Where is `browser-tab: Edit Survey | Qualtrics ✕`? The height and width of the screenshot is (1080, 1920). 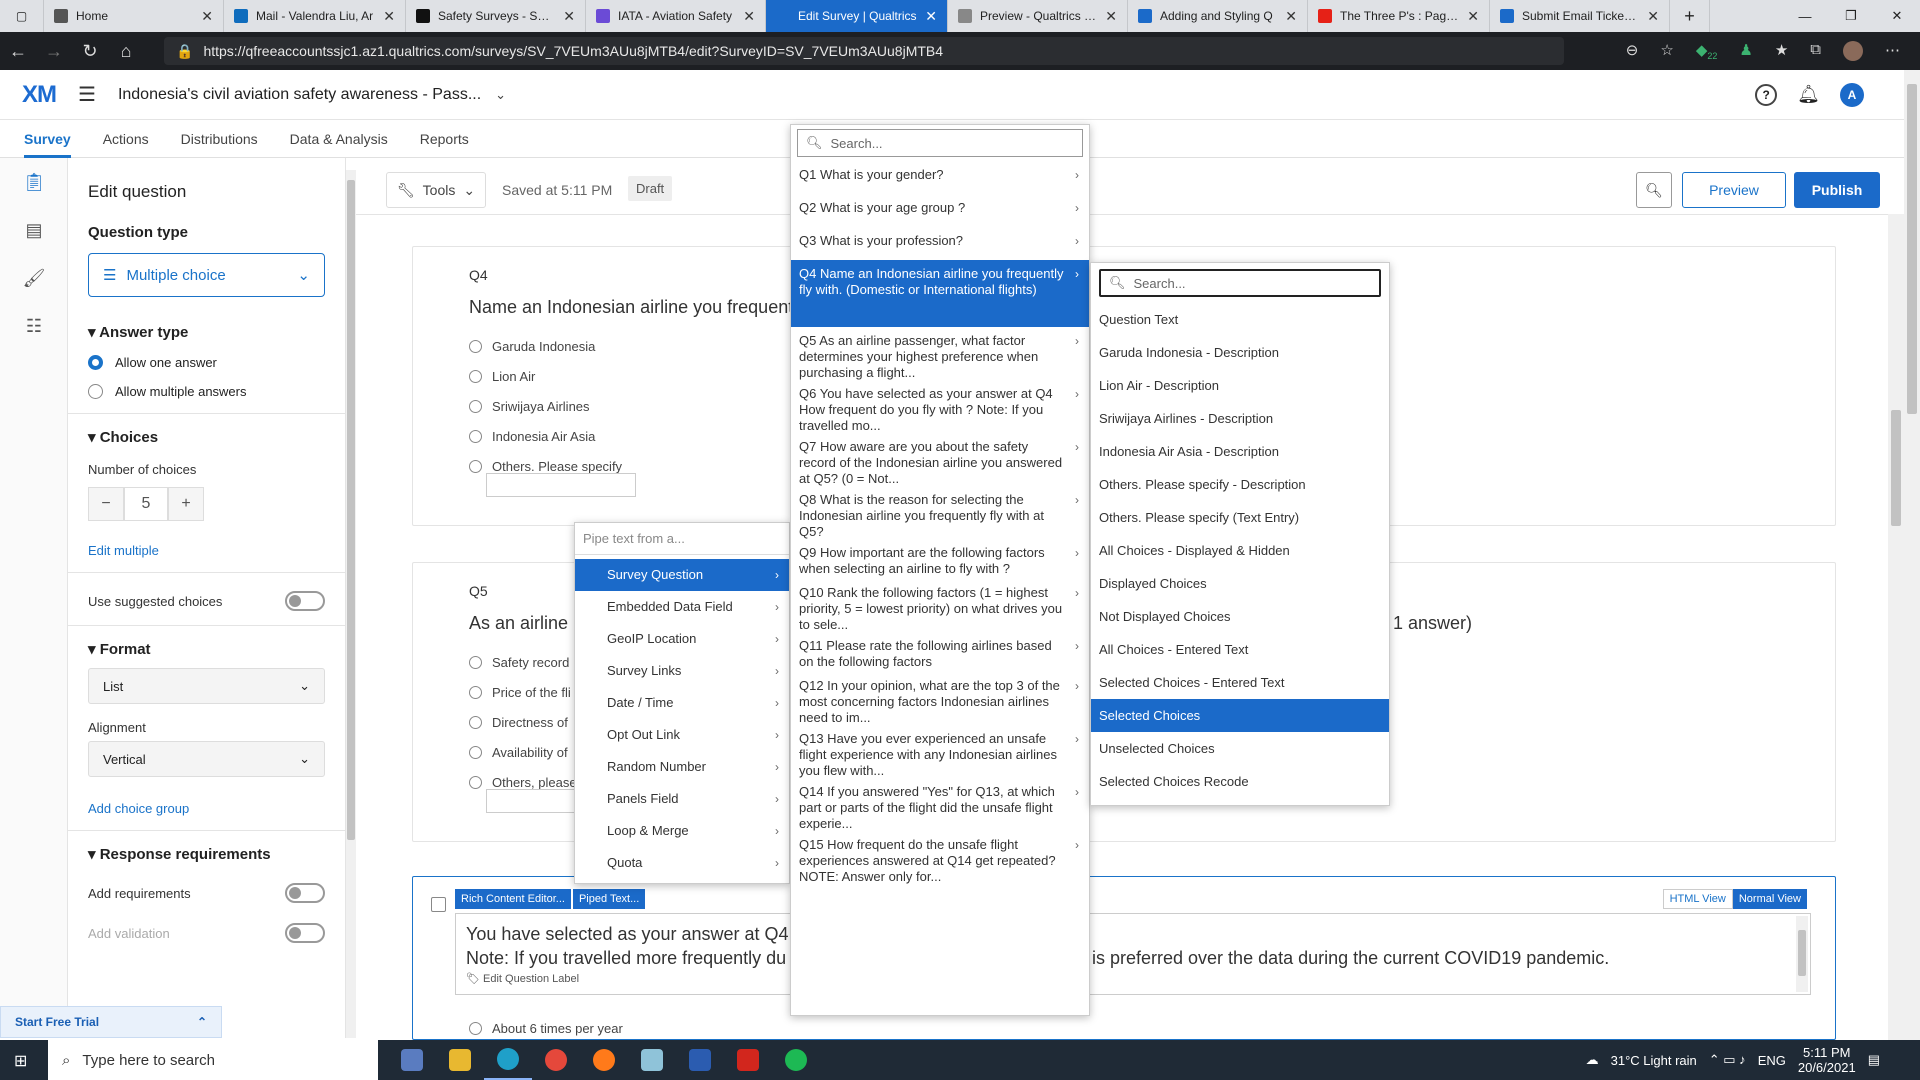
browser-tab: Edit Survey | Qualtrics ✕ is located at coordinates (857, 16).